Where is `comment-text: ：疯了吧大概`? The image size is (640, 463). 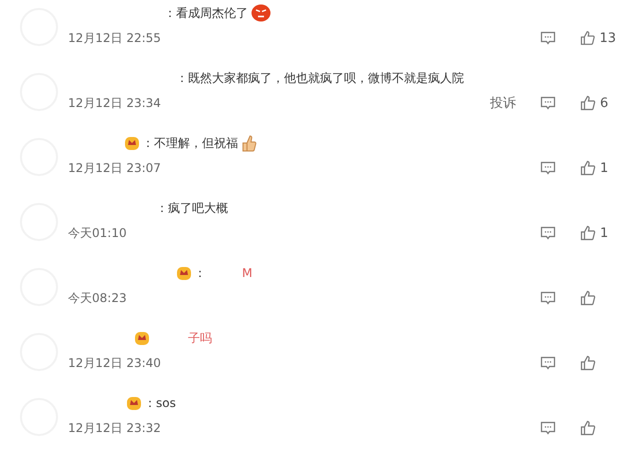 comment-text: ：疯了吧大概 is located at coordinates (192, 208).